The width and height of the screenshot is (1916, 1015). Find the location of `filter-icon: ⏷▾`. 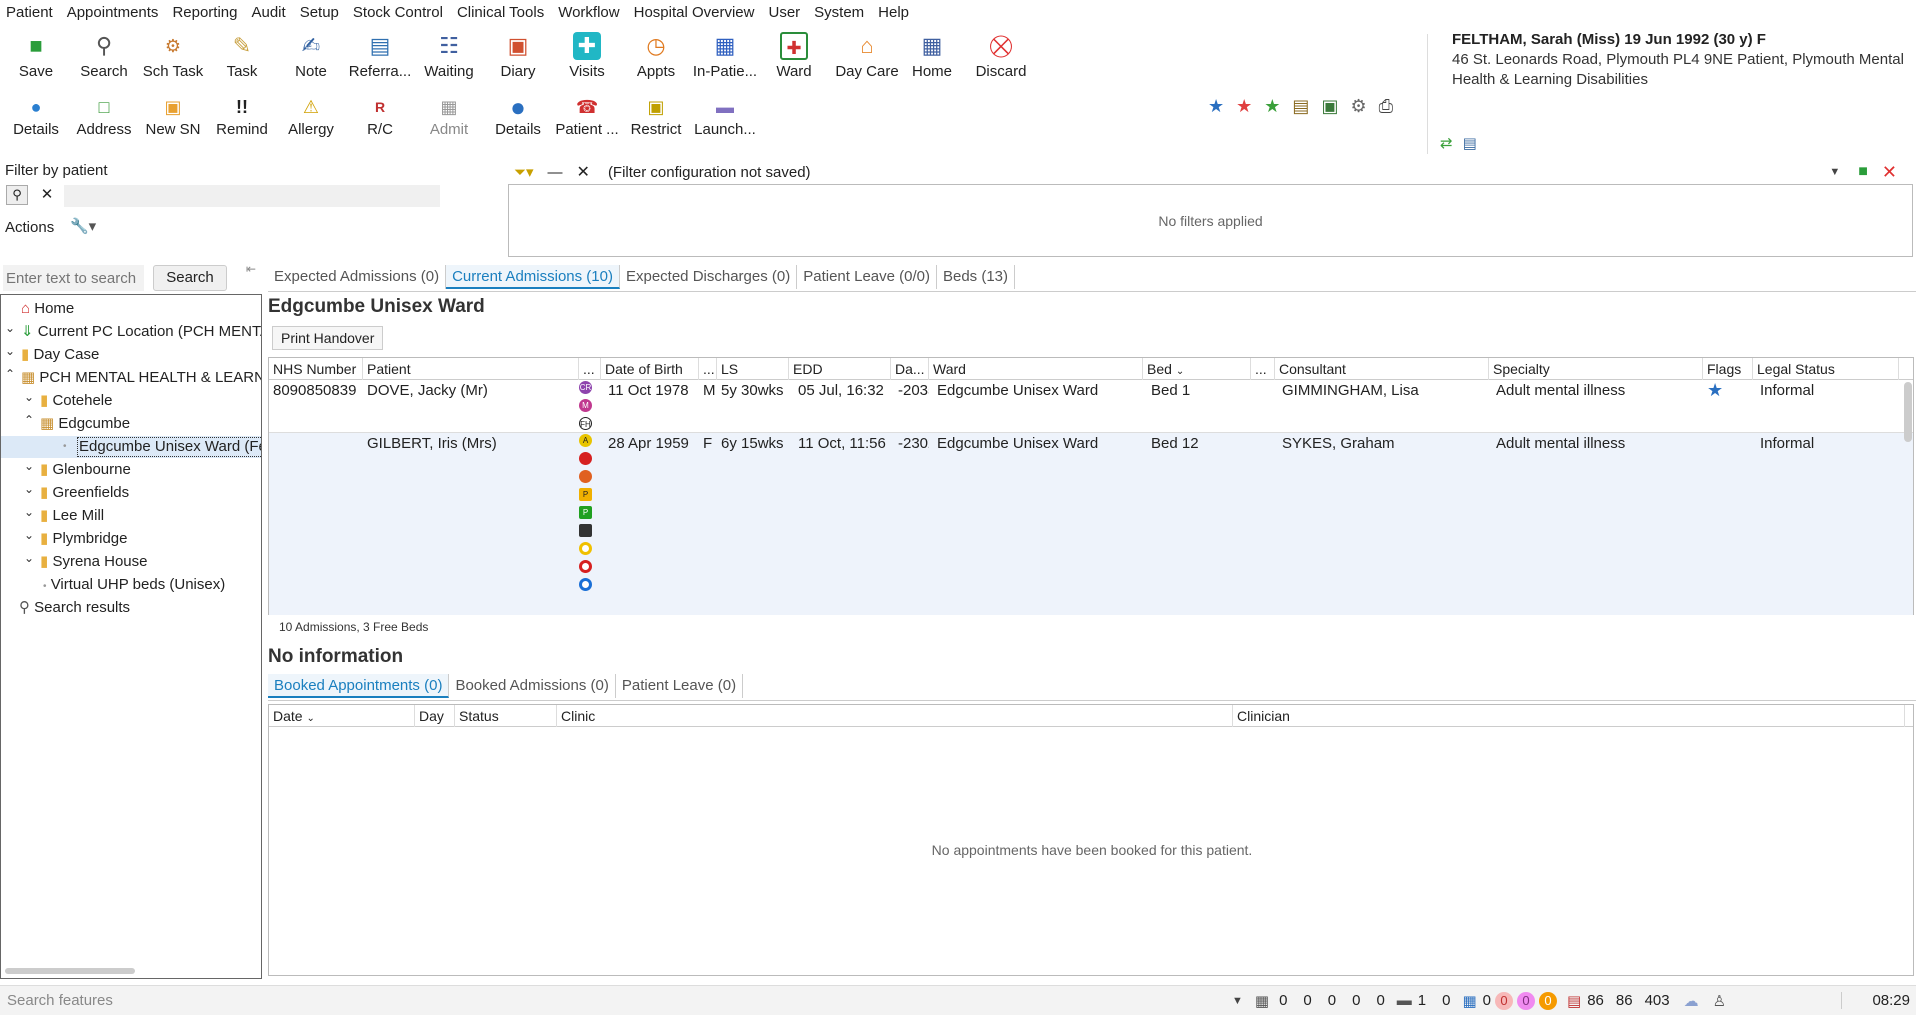

filter-icon: ⏷▾ is located at coordinates (524, 172).